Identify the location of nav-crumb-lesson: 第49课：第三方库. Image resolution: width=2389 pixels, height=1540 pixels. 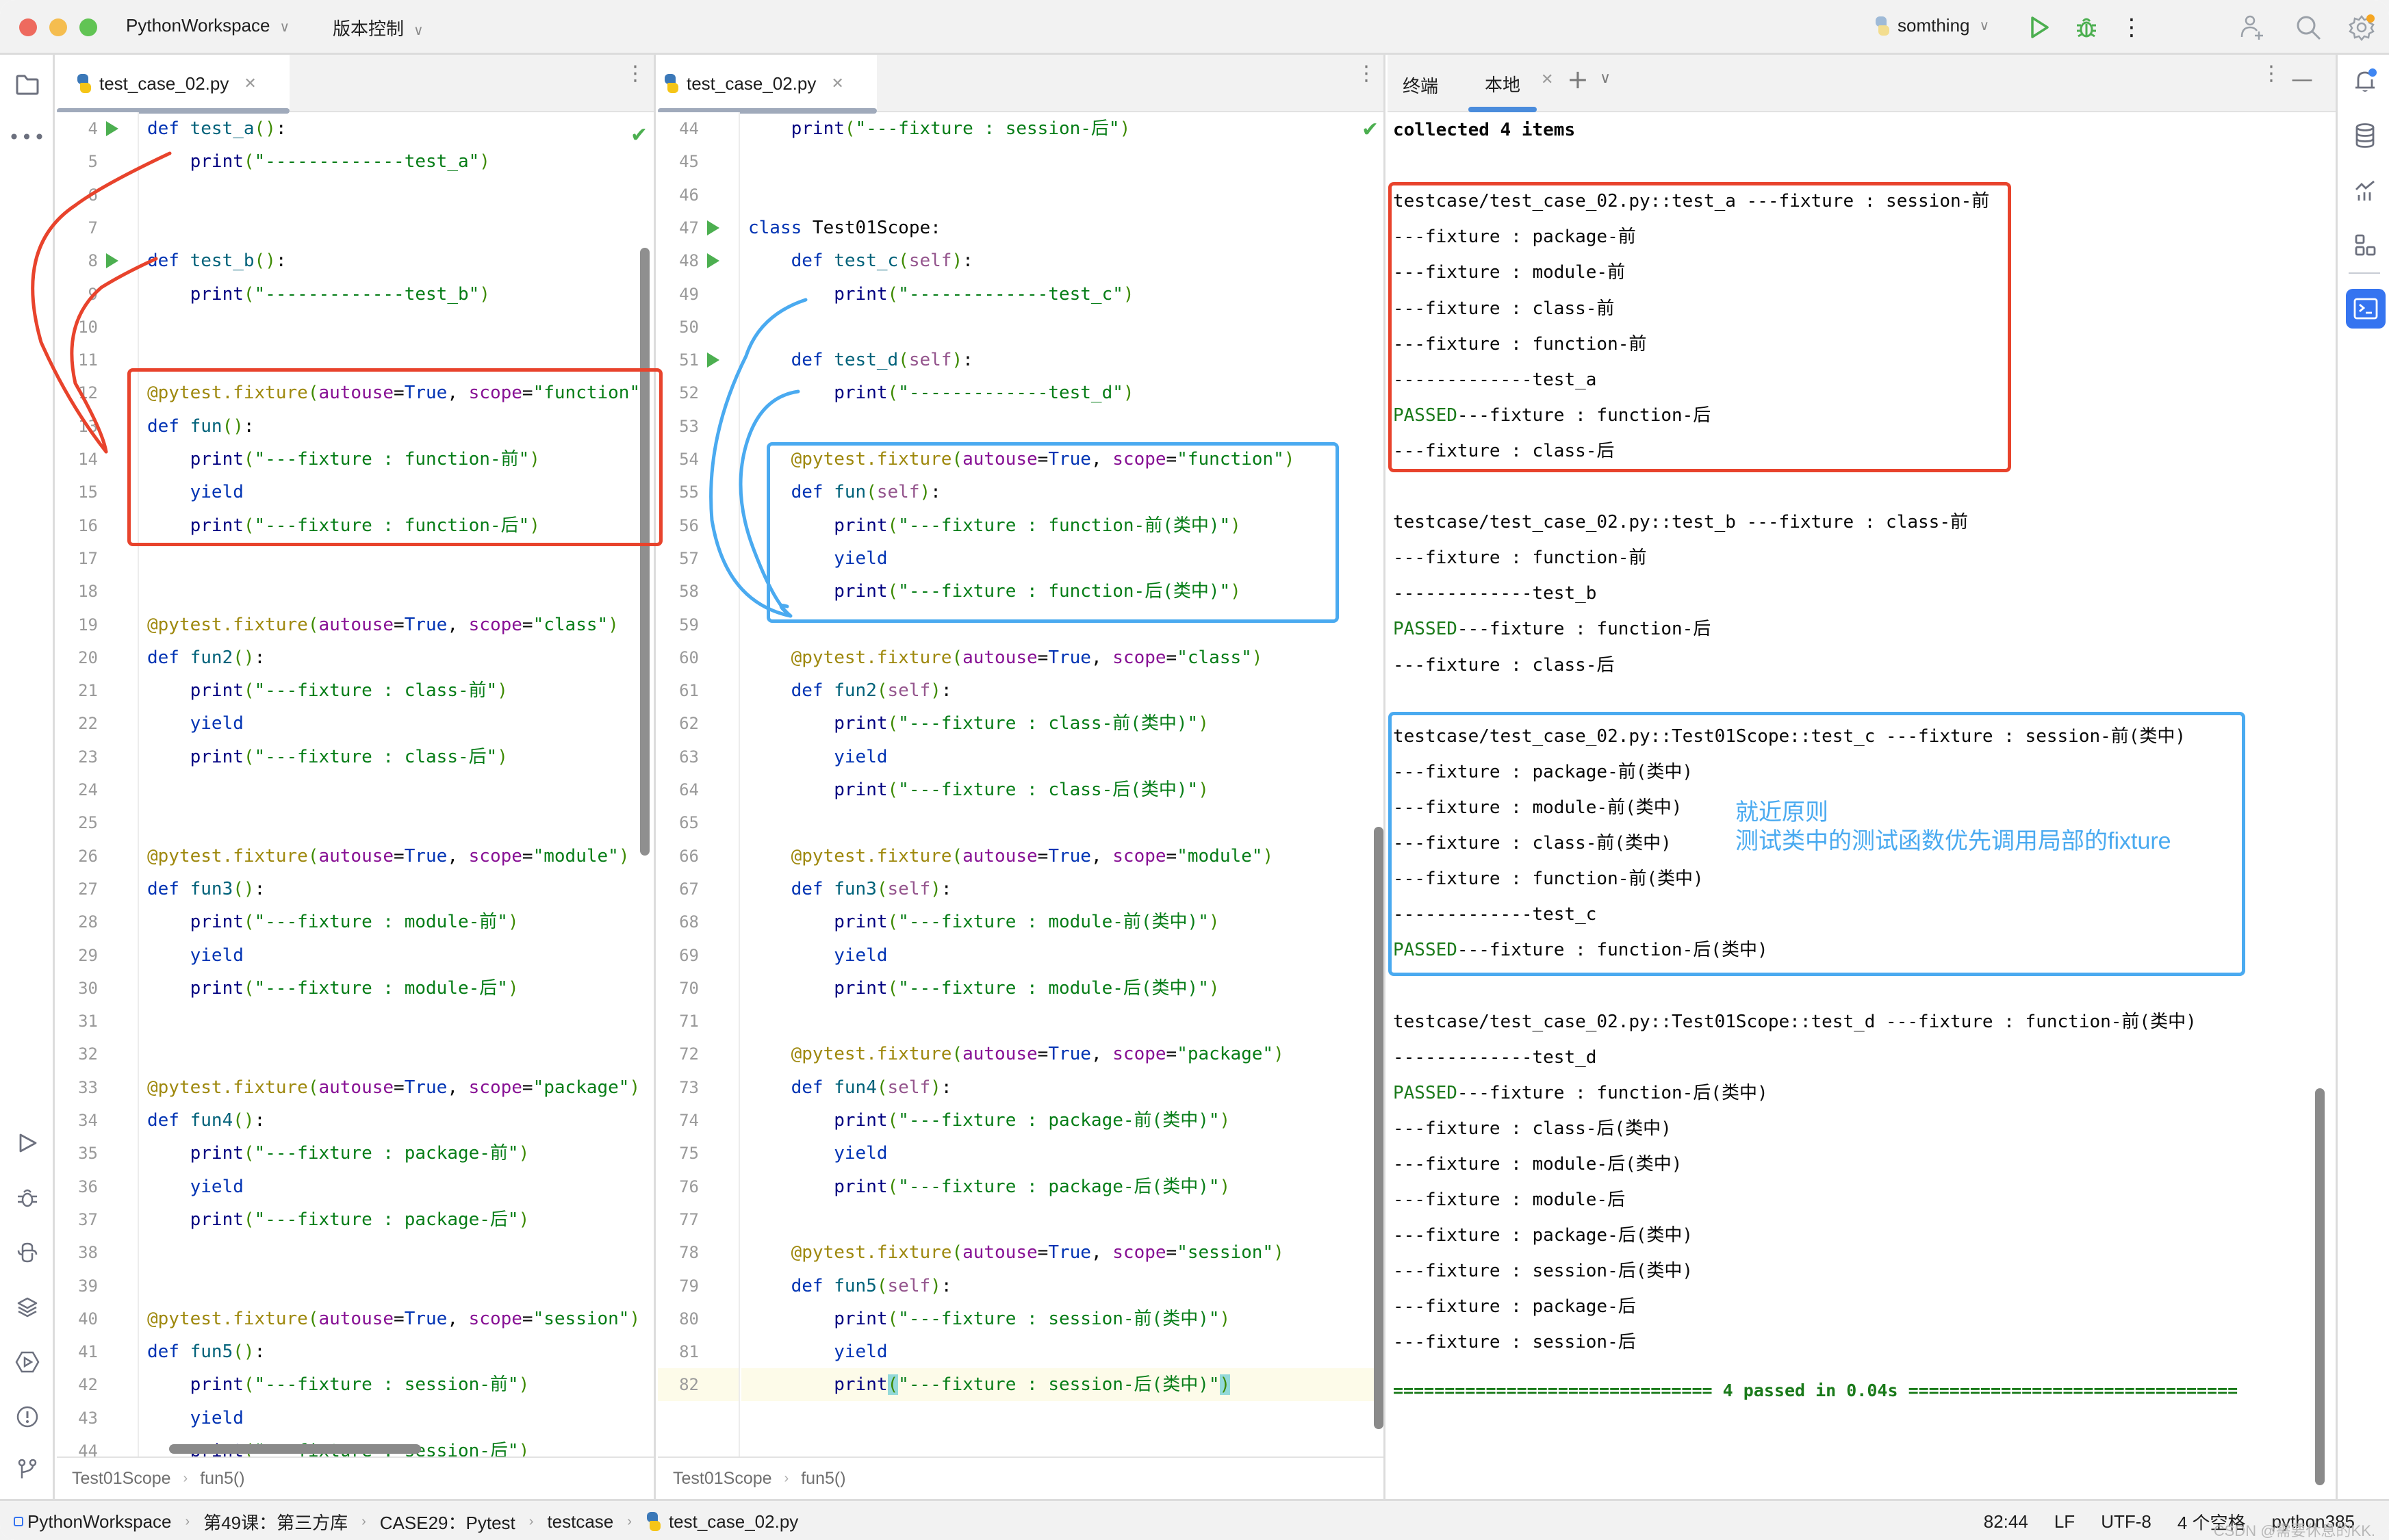
(275, 1522).